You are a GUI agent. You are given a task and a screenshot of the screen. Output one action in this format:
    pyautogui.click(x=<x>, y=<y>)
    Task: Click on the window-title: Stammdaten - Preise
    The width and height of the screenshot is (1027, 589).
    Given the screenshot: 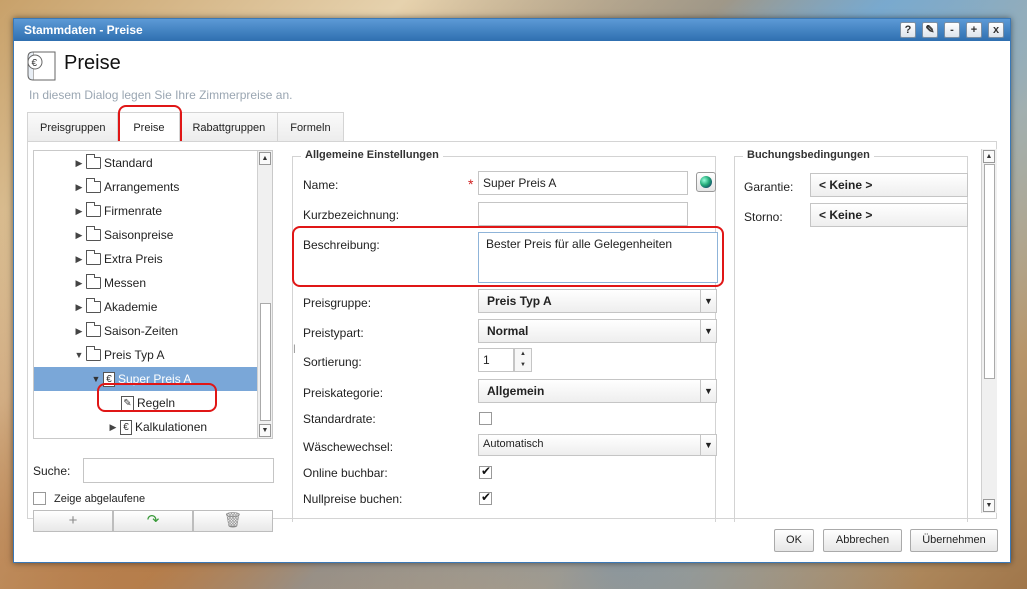 What is the action you would take?
    pyautogui.click(x=83, y=30)
    